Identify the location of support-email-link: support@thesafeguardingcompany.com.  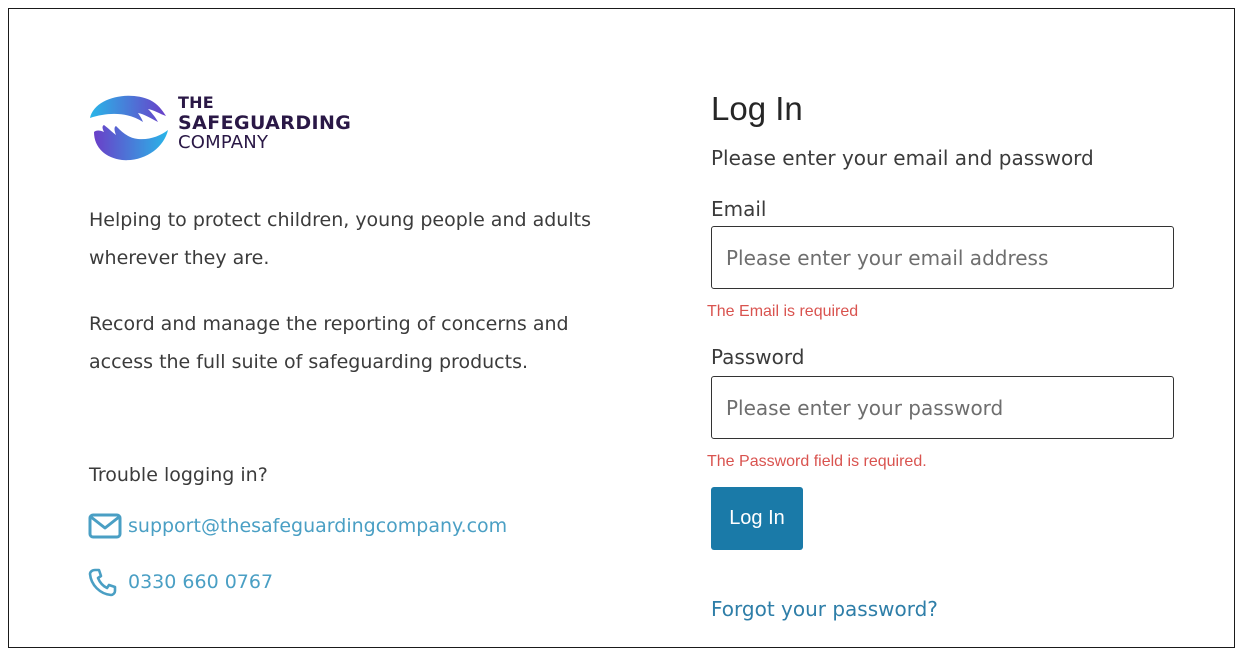
(297, 526).